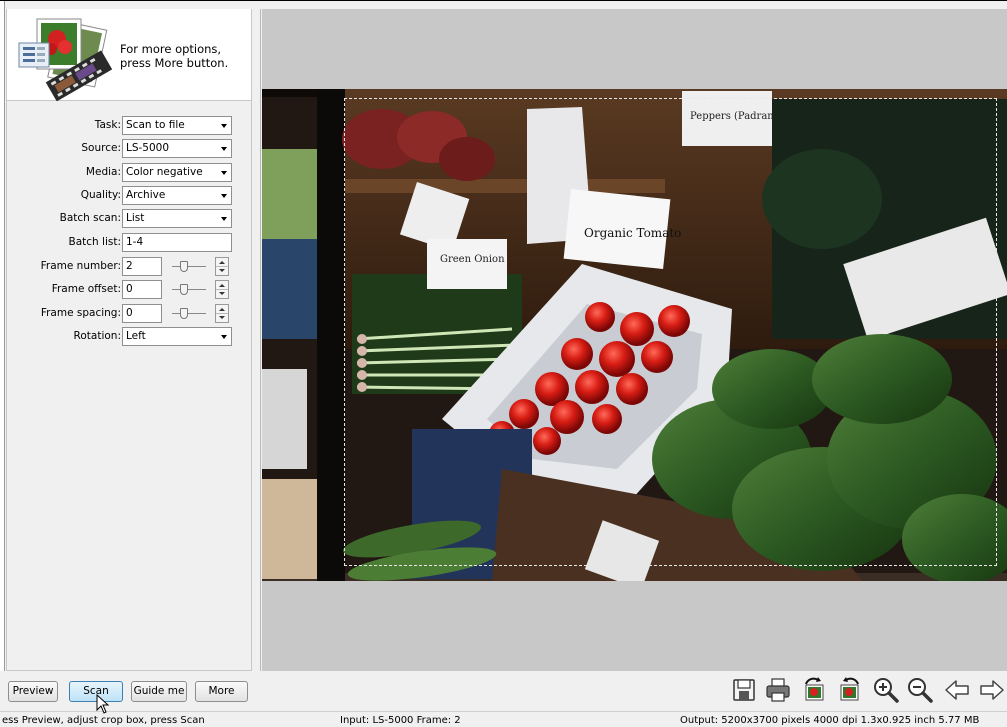 The height and width of the screenshot is (727, 1007). Describe the element at coordinates (103, 172) in the screenshot. I see `media-label: Media:` at that location.